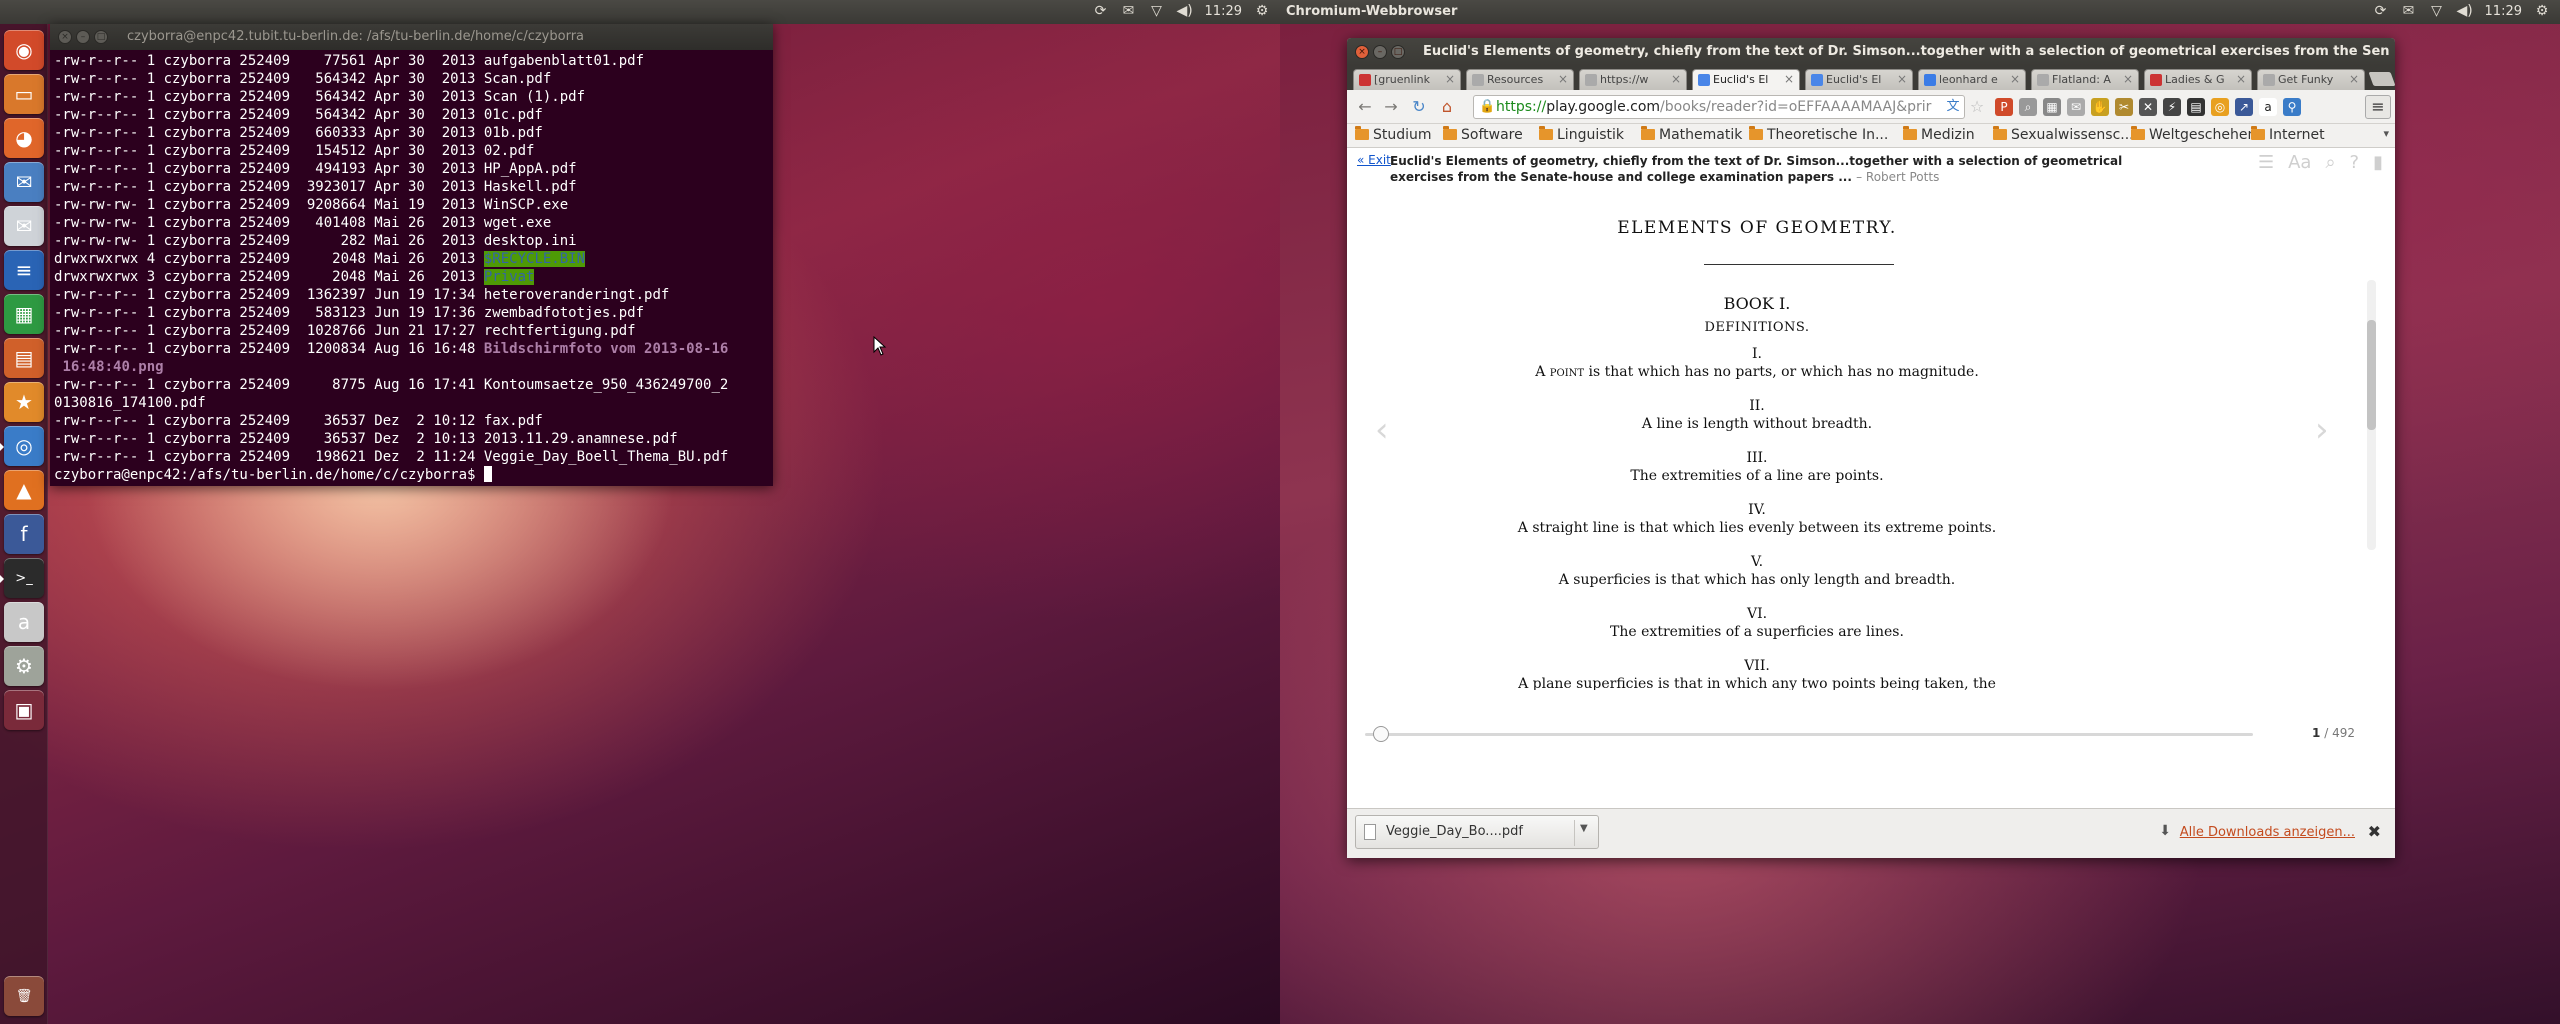 The height and width of the screenshot is (1024, 2560). Describe the element at coordinates (2330, 162) in the screenshot. I see `search-icon: ⌕` at that location.